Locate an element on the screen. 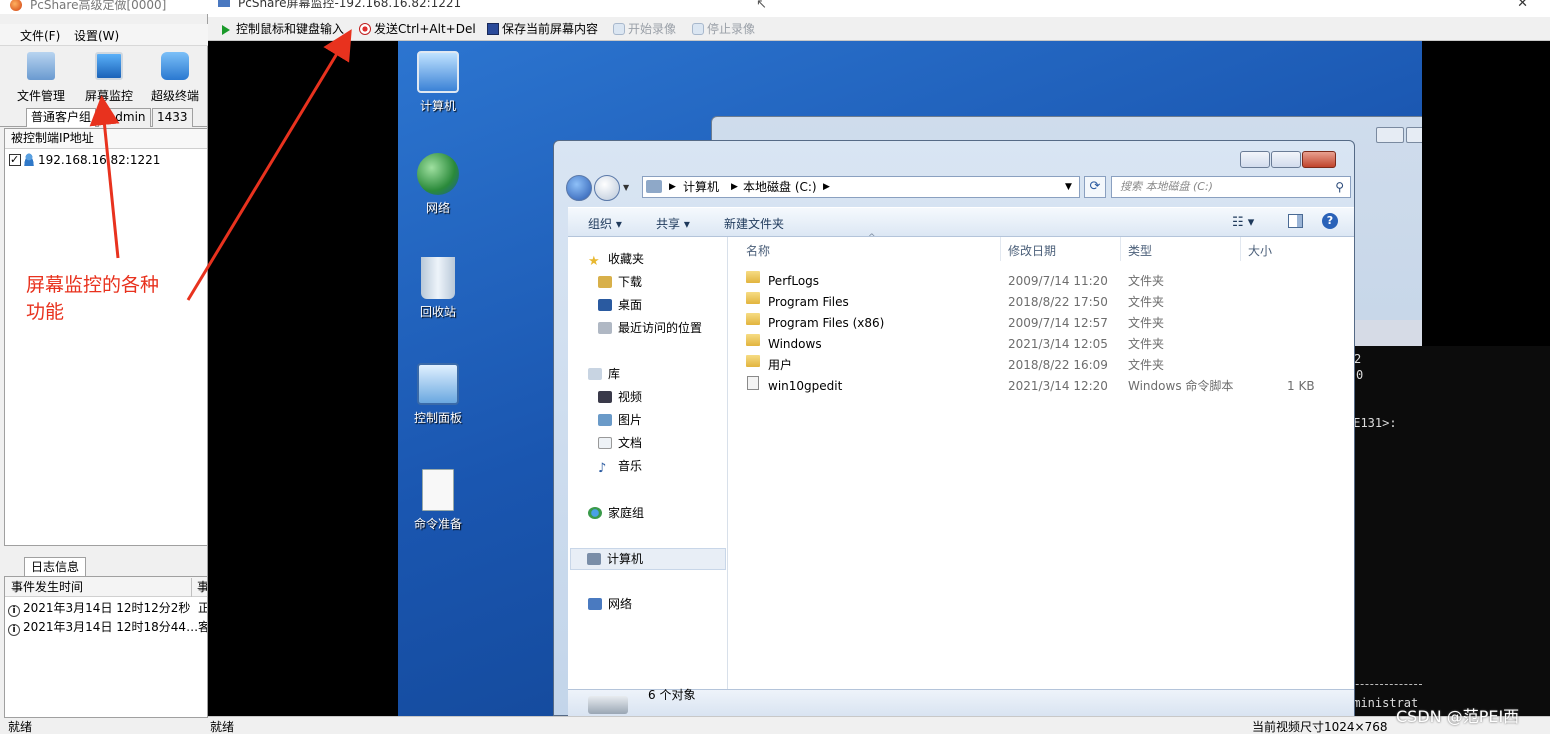 Image resolution: width=1550 pixels, height=734 pixels. arrow-to-toolbar is located at coordinates (269, 165).